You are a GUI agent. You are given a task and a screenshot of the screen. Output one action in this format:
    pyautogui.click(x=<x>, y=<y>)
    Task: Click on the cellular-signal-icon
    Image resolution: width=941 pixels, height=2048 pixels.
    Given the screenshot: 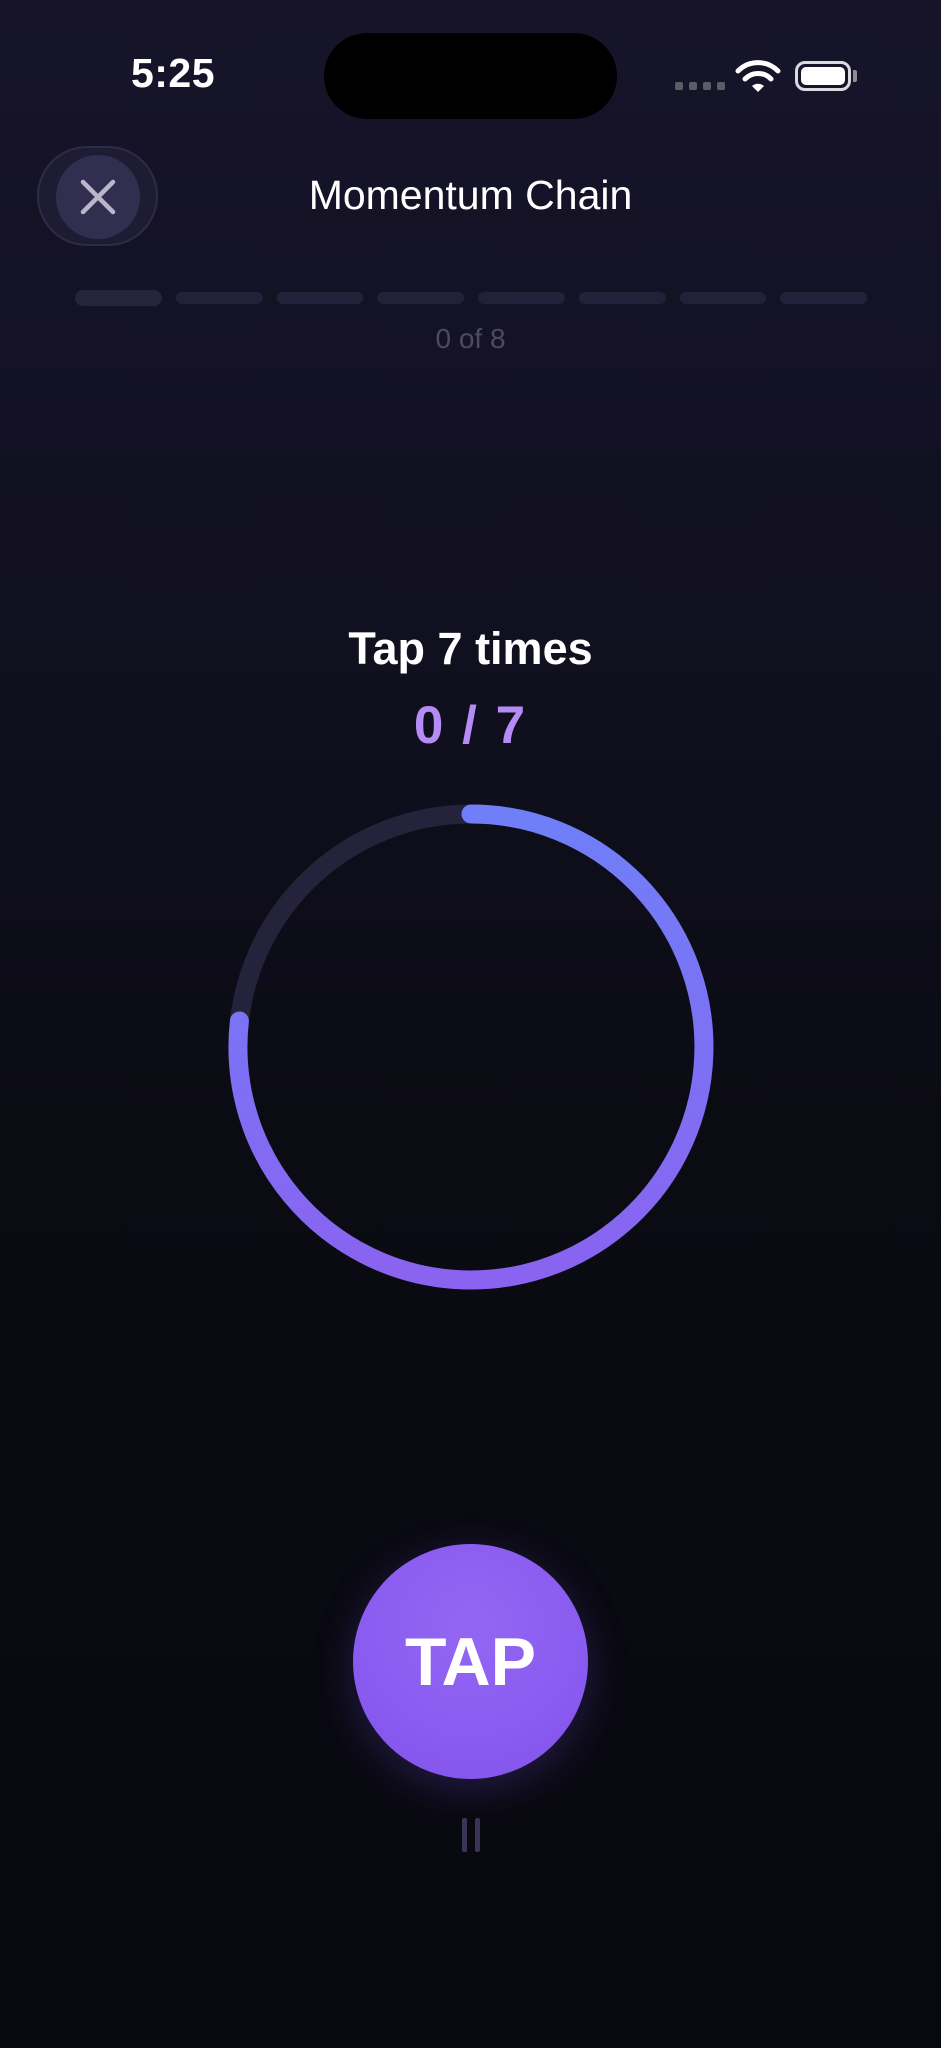 What is the action you would take?
    pyautogui.click(x=700, y=86)
    